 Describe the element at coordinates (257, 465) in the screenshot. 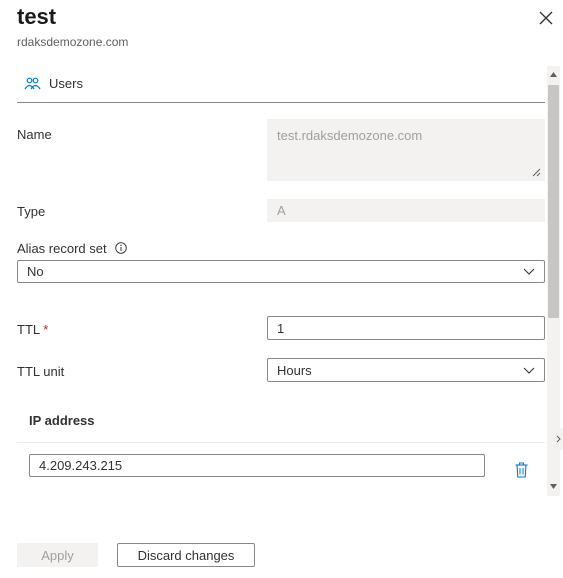

I see `ip-address-input: 4.209.243.215` at that location.